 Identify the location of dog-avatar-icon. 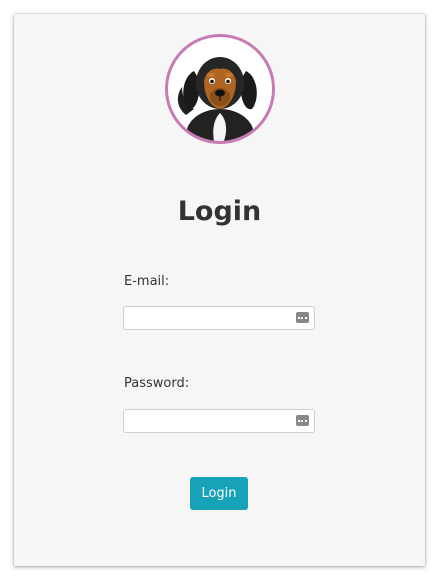
(217, 99).